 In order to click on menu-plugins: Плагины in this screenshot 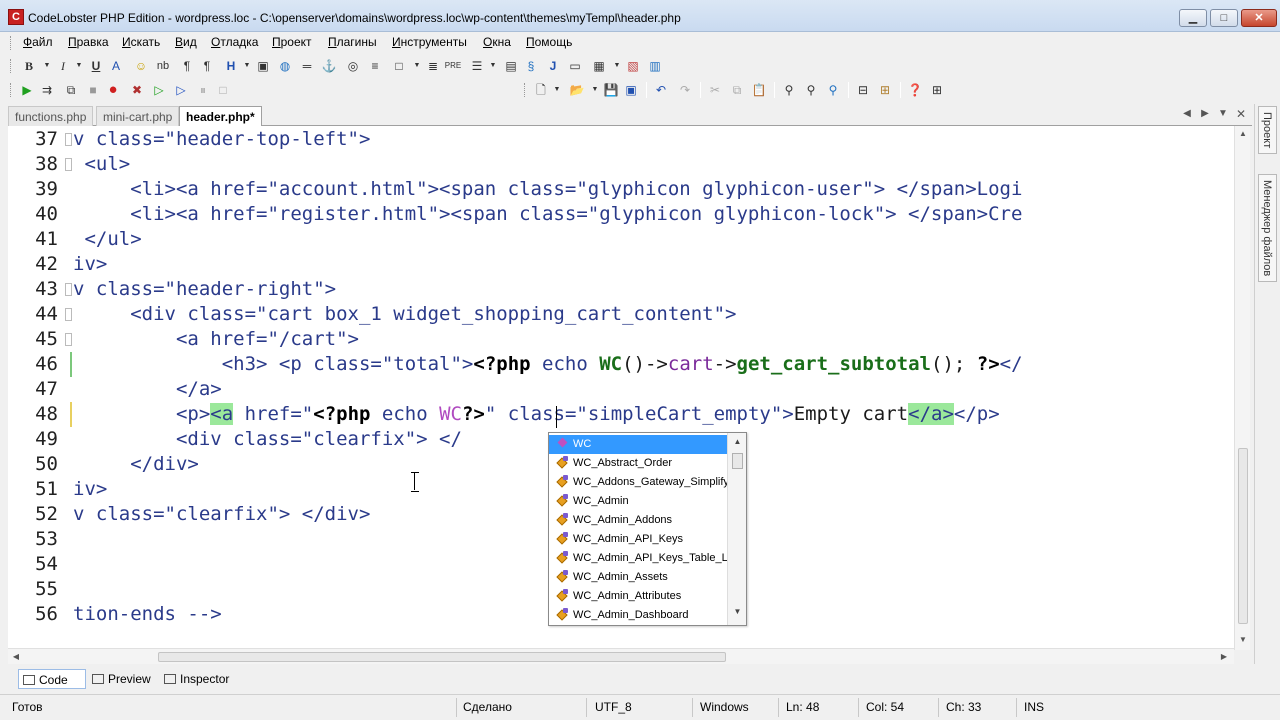, I will do `click(352, 42)`.